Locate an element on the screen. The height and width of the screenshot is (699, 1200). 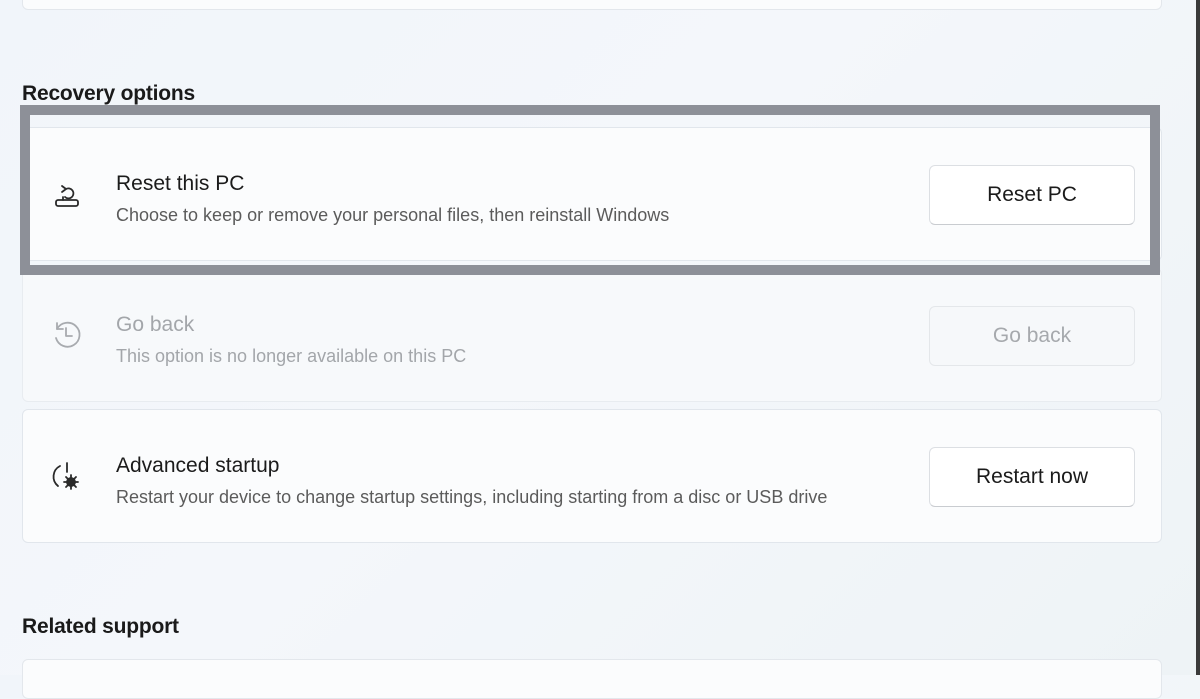
recovery-options-heading: Recovery options is located at coordinates (109, 93).